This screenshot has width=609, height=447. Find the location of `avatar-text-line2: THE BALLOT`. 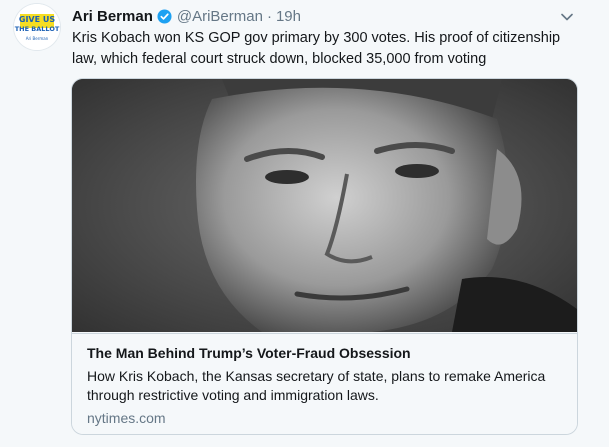

avatar-text-line2: THE BALLOT is located at coordinates (37, 29).